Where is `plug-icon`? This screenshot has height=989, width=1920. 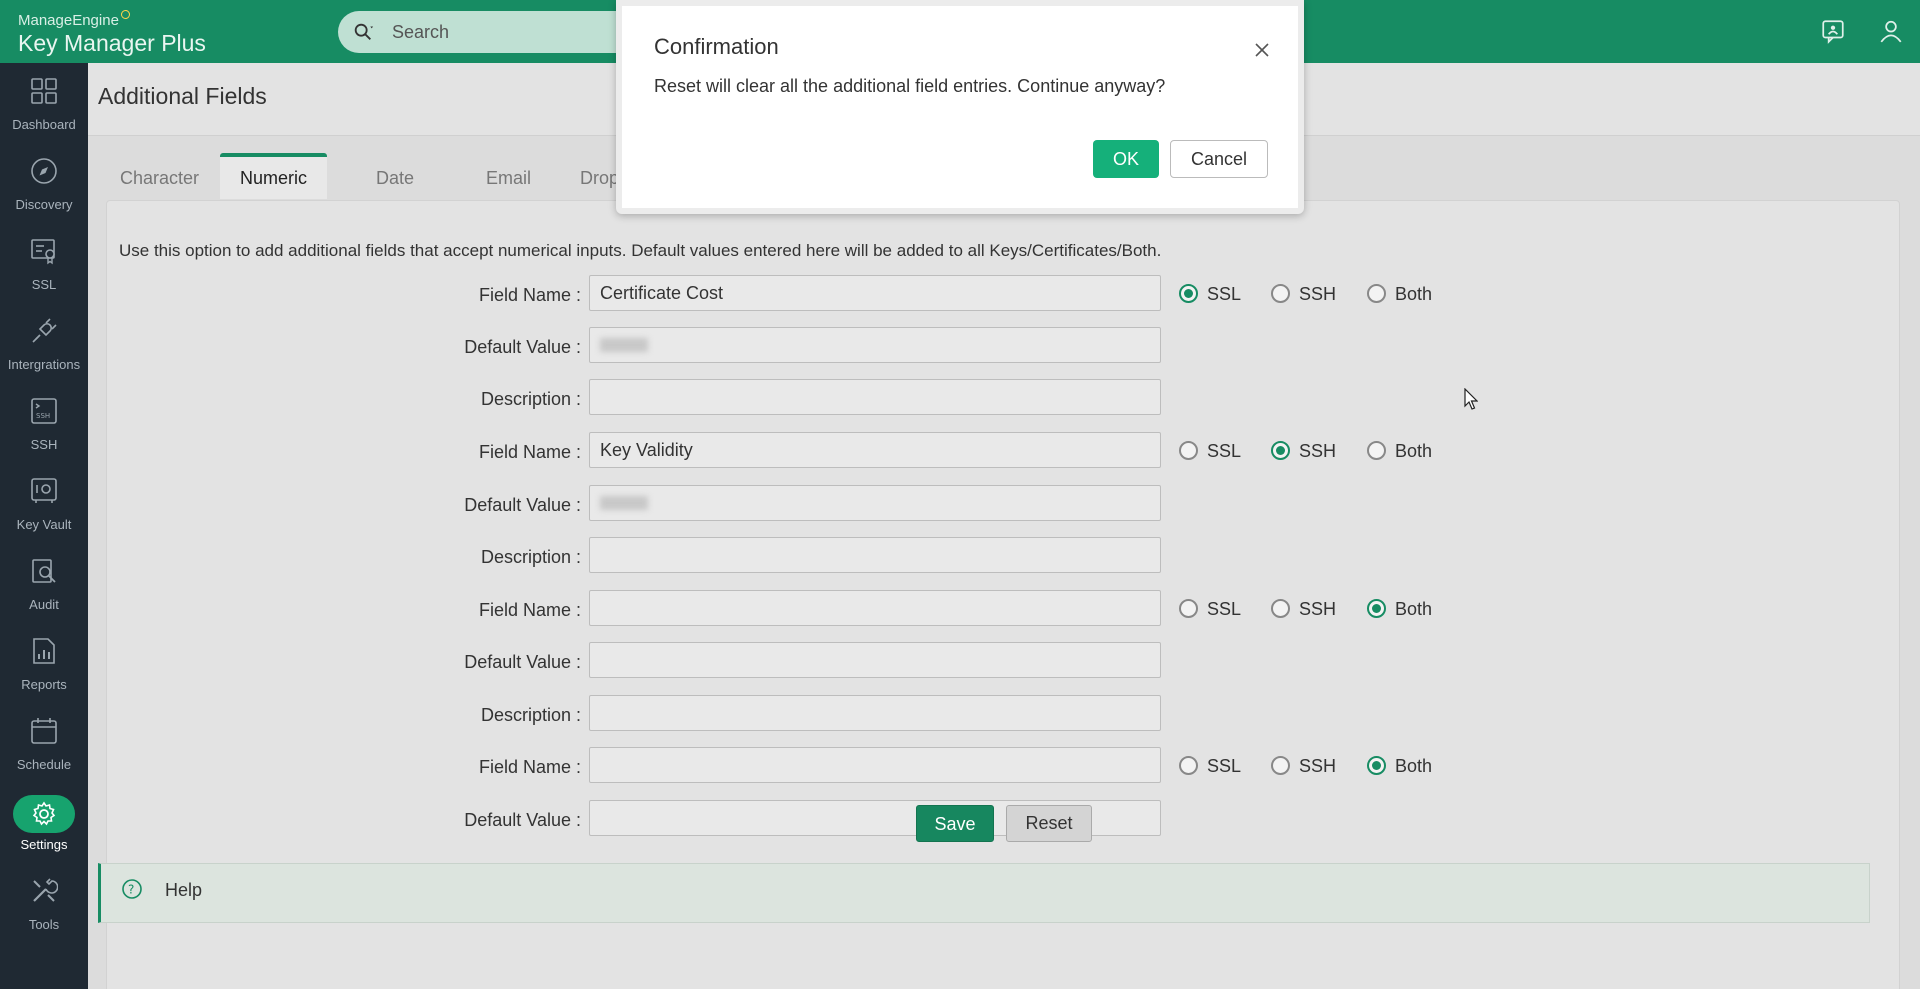
plug-icon is located at coordinates (44, 330).